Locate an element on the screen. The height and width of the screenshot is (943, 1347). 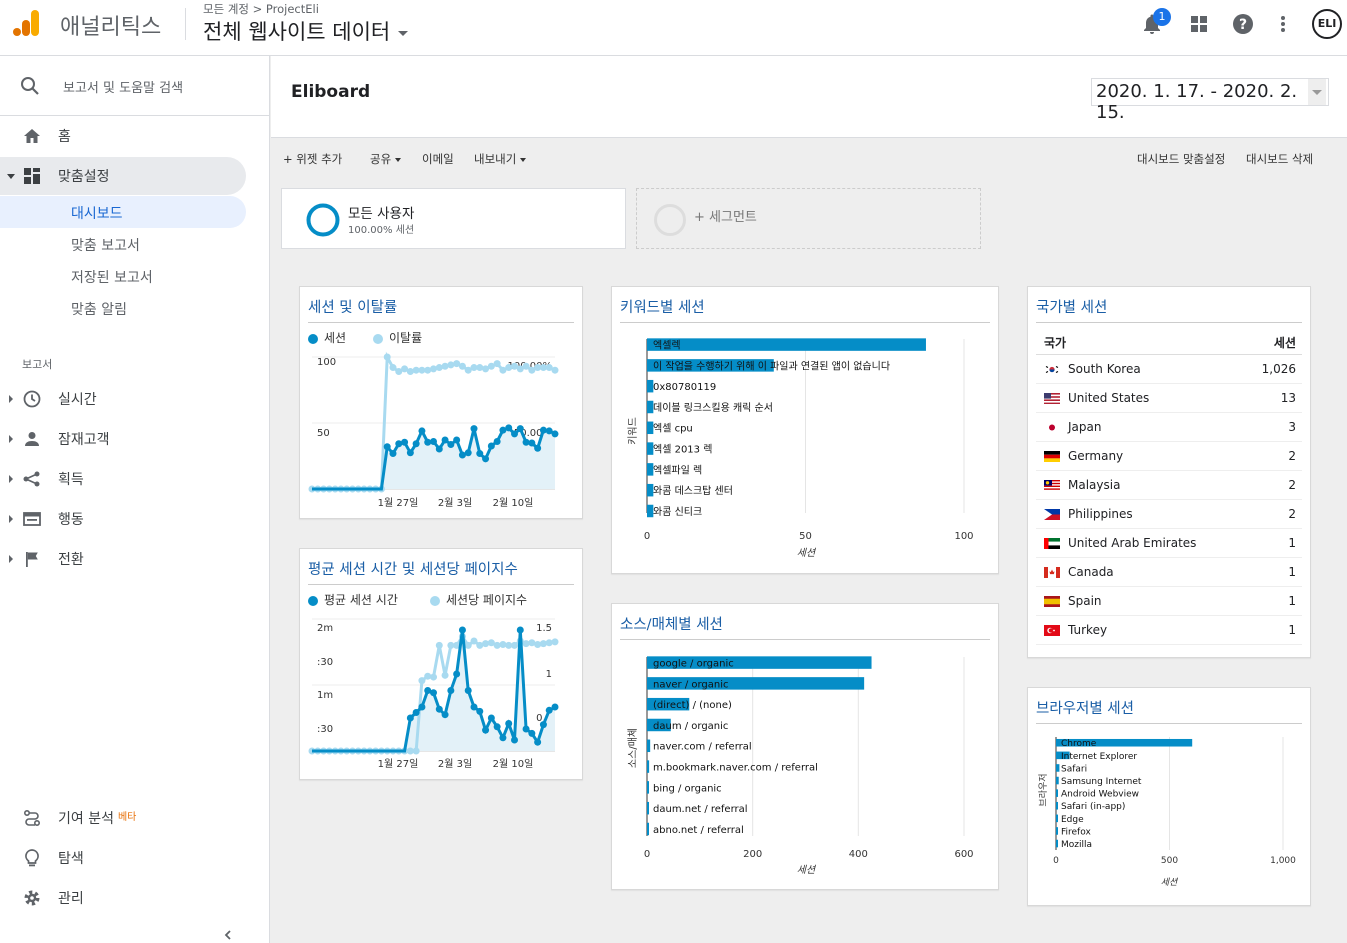
sidebar-item-discover: 탐색 is located at coordinates (123, 858).